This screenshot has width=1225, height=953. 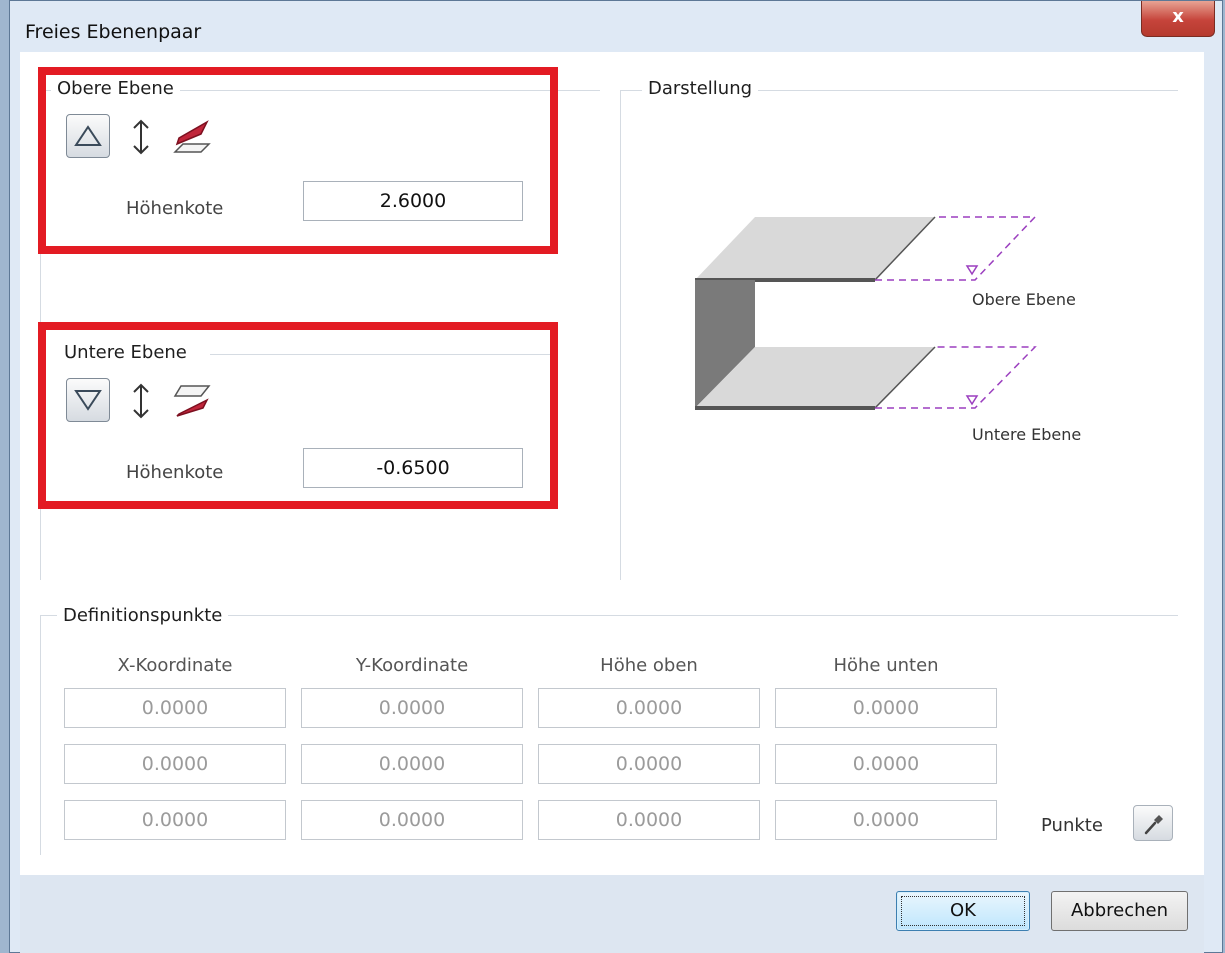 I want to click on pick-points-label: Punkte, so click(x=1072, y=825).